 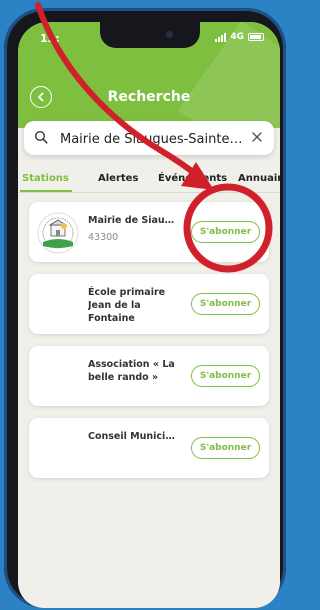 I want to click on status-time: 13:, so click(x=50, y=38).